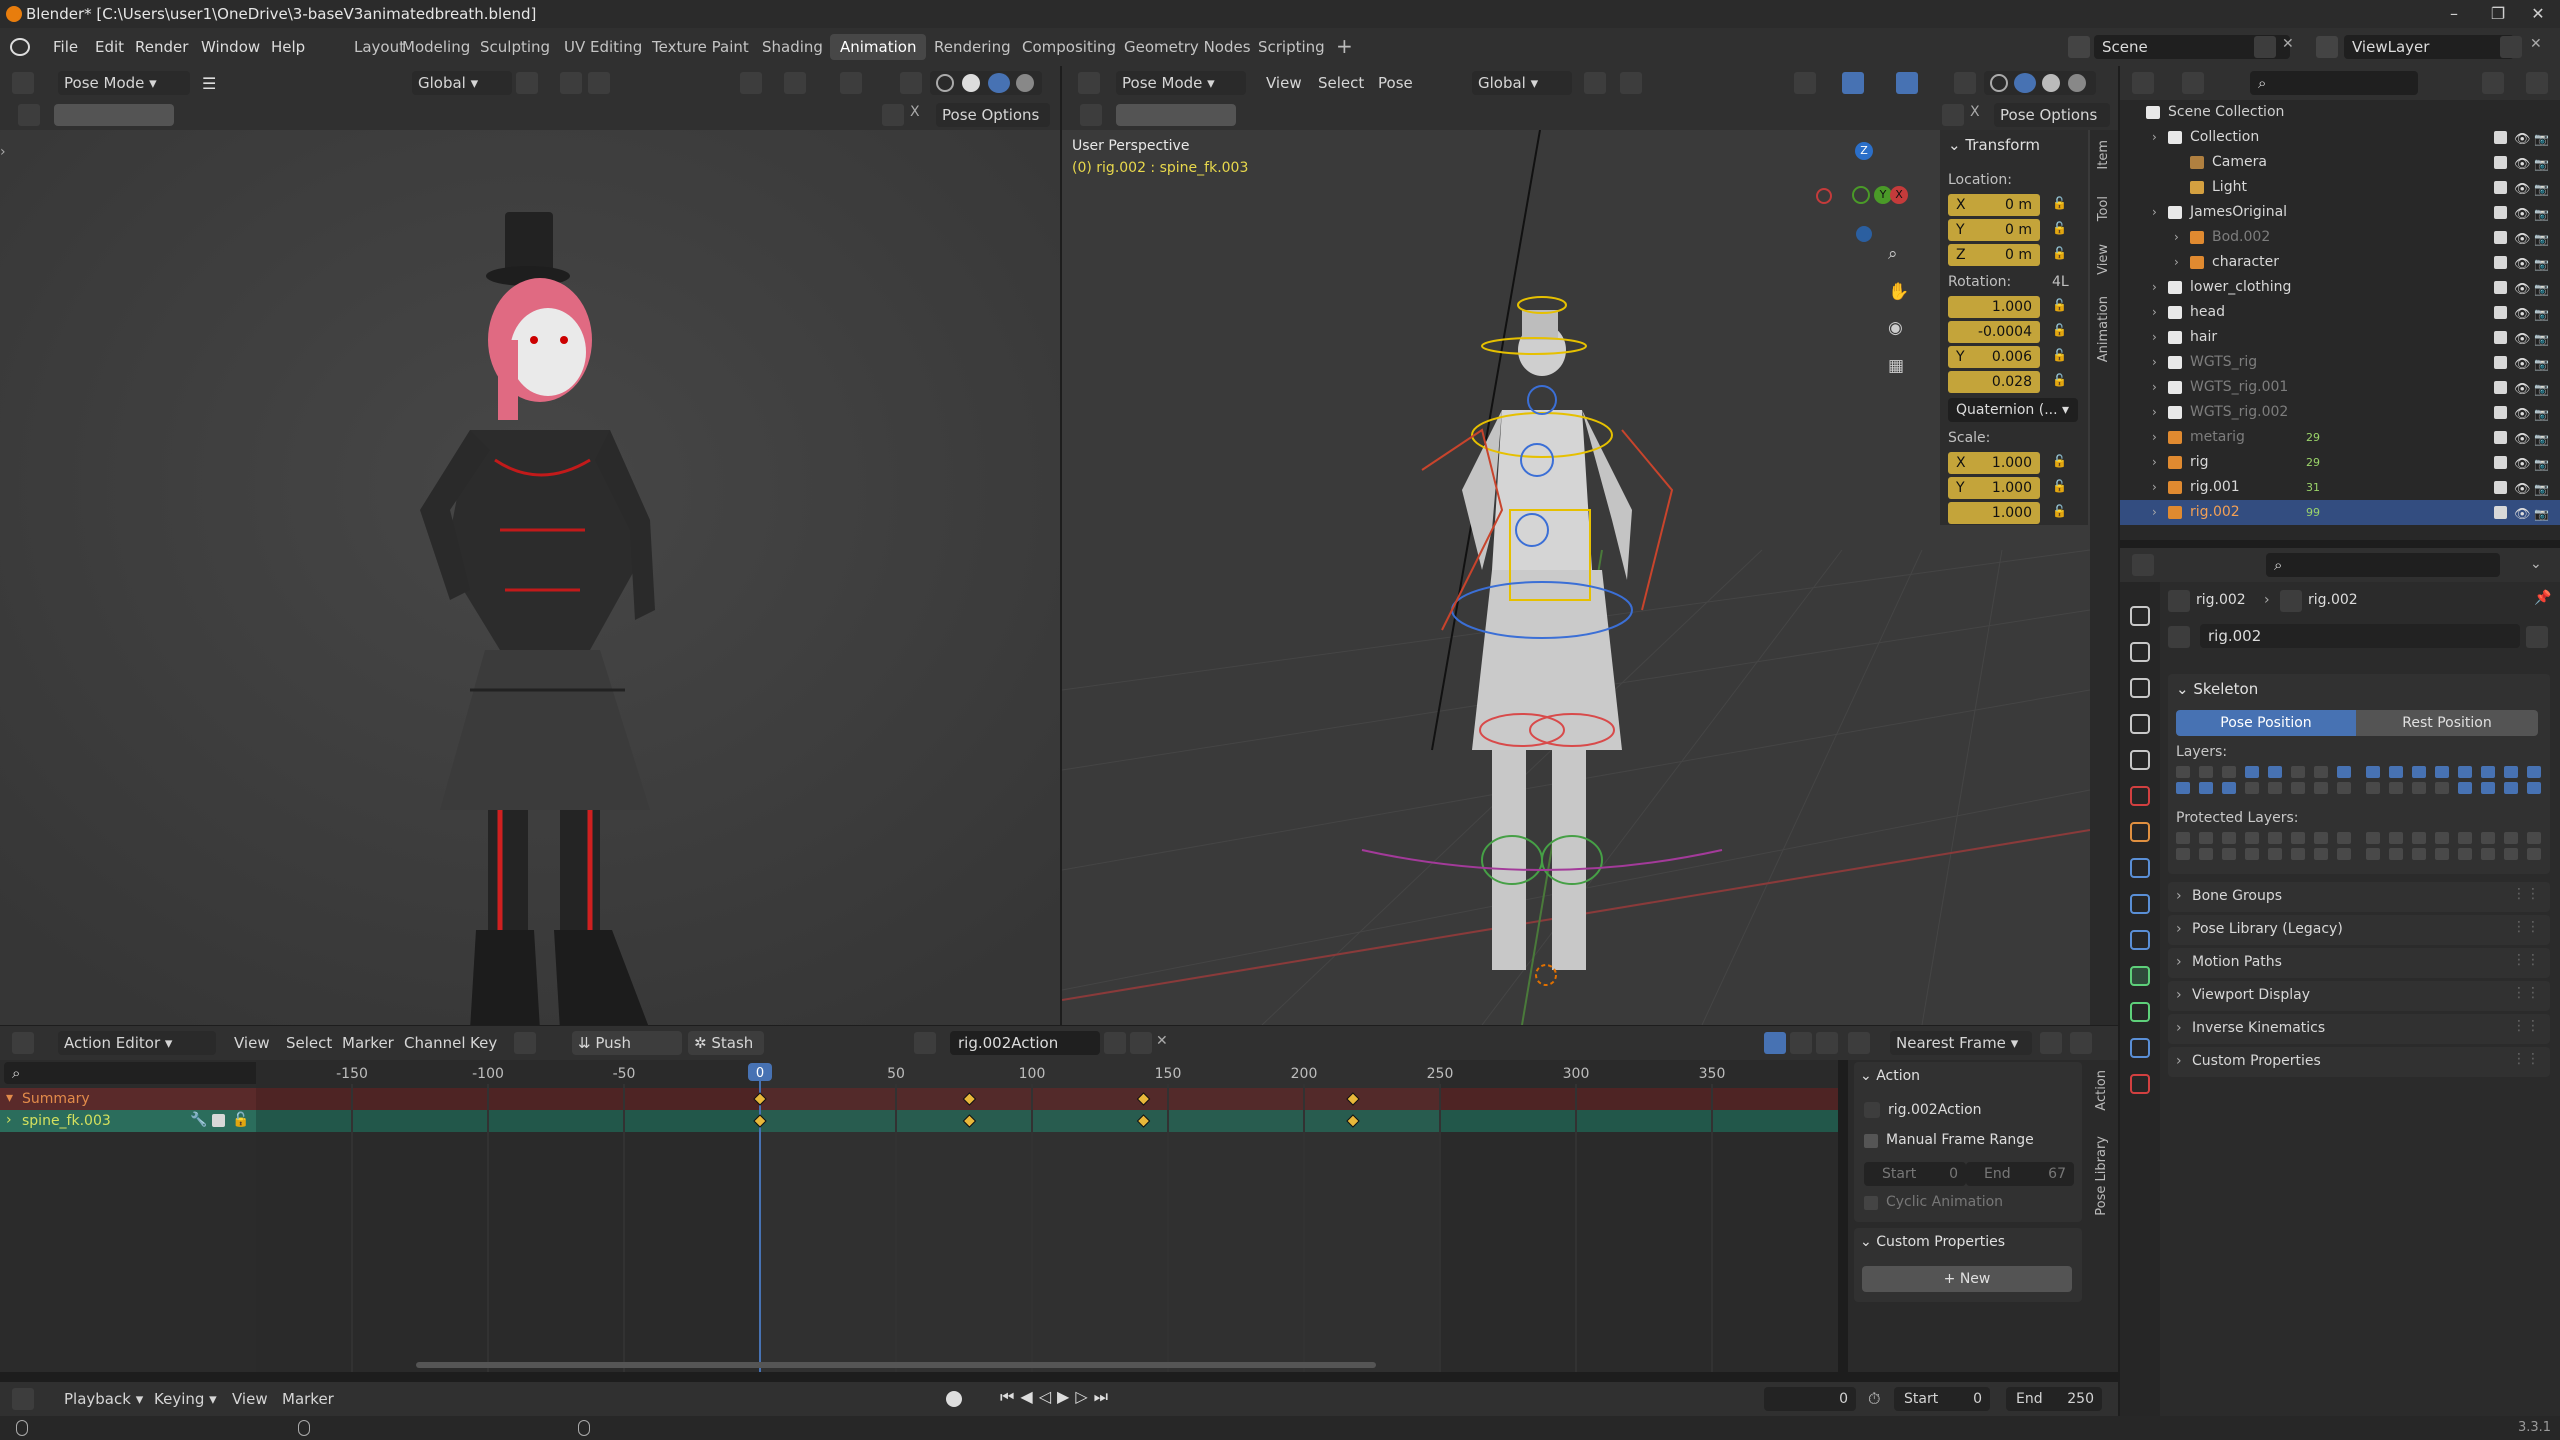 This screenshot has width=2560, height=1440. I want to click on workspace-tab-geometry-nodes: Geometry Nodes, so click(1187, 47).